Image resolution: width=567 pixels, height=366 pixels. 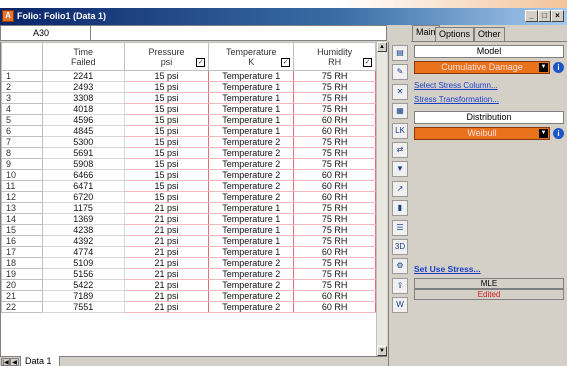 I want to click on column-header: Pressure psi ✓, so click(x=166, y=56).